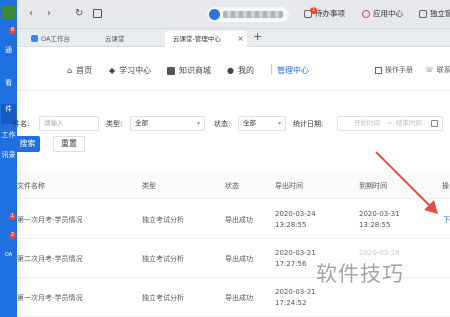  What do you see at coordinates (31, 186) in the screenshot?
I see `column-file-name: 文件名称` at bounding box center [31, 186].